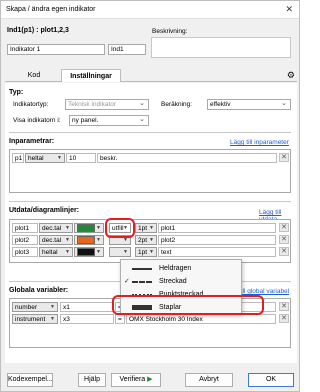  Describe the element at coordinates (30, 319) in the screenshot. I see `global-type-value: instrument` at that location.